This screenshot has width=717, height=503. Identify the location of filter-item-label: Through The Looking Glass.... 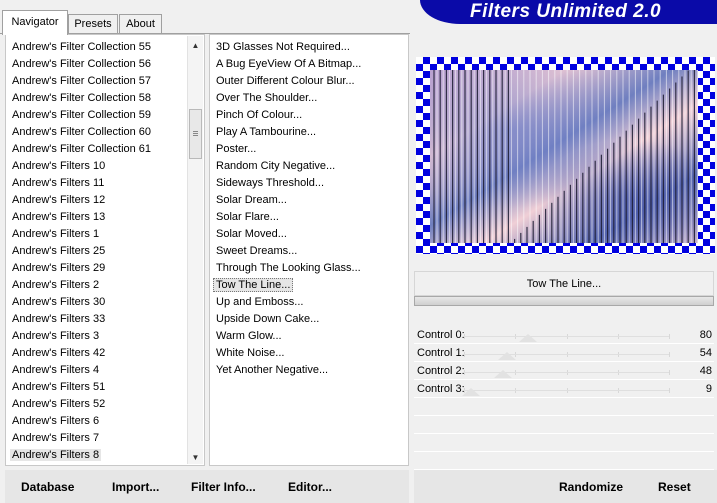
(288, 268).